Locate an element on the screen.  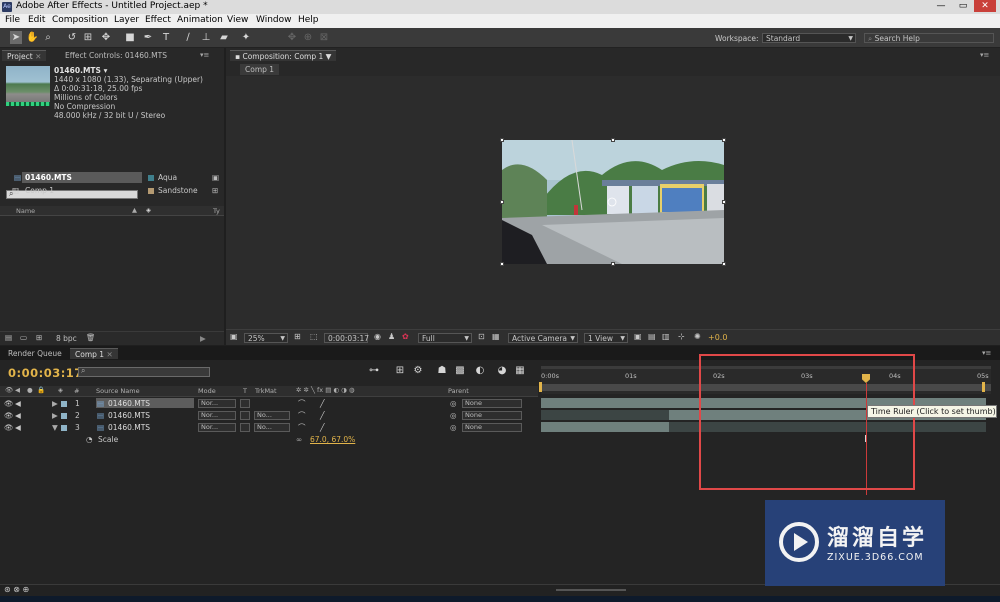
comp-mini-flowchart-icon: ⊶ is located at coordinates (374, 370).